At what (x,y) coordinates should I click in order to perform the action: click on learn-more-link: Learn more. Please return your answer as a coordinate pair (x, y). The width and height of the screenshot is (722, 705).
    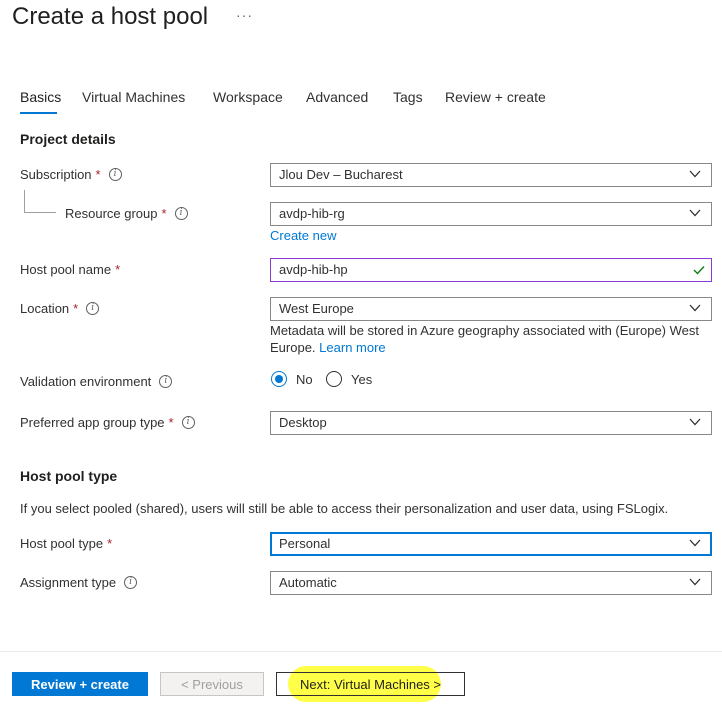
    Looking at the image, I should click on (352, 347).